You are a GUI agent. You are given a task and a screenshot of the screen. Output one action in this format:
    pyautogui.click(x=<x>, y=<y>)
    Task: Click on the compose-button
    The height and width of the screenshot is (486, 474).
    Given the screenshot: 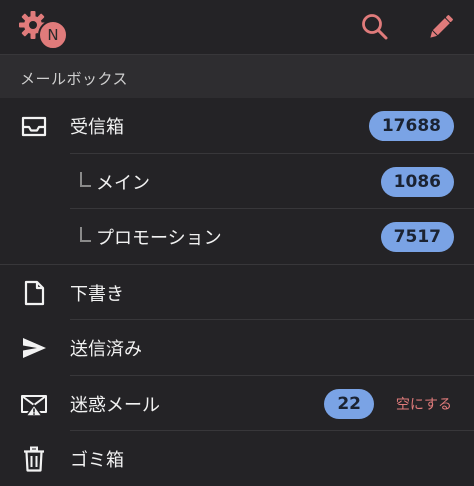 What is the action you would take?
    pyautogui.click(x=441, y=27)
    